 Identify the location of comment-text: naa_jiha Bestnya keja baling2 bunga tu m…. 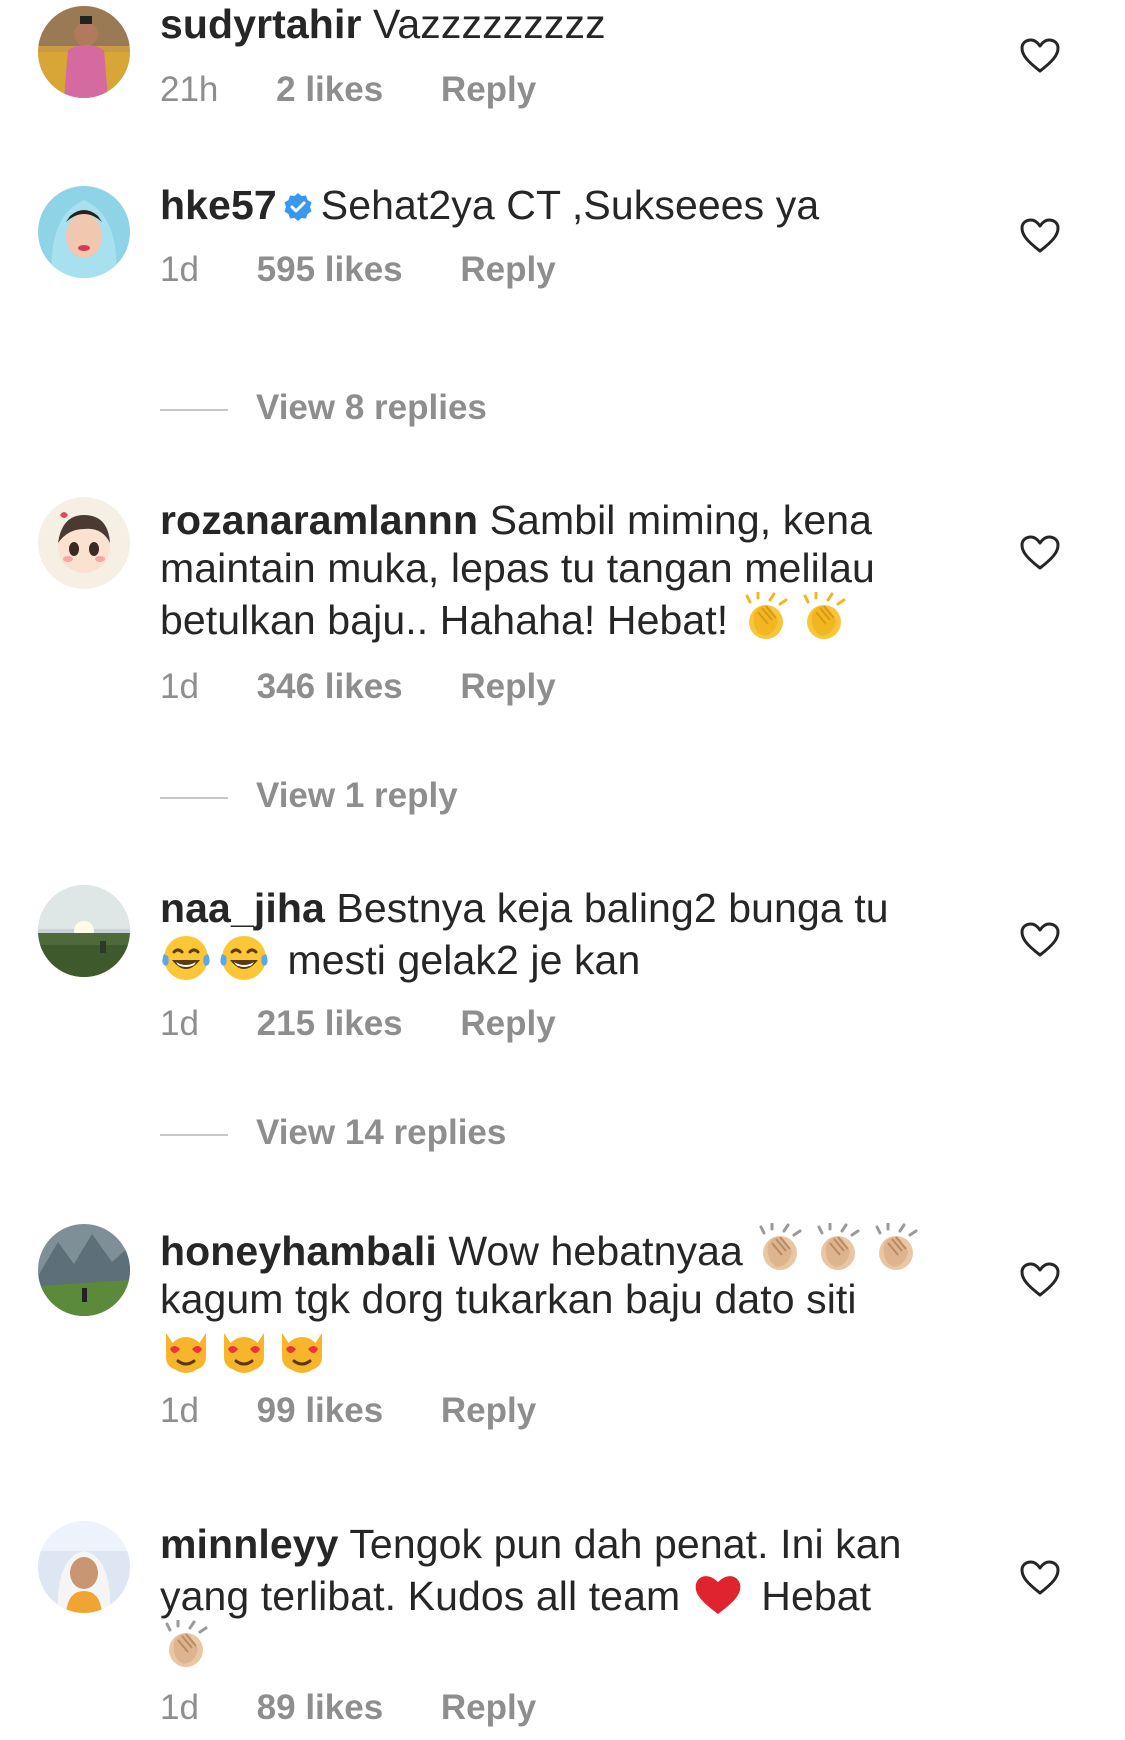
(570, 934).